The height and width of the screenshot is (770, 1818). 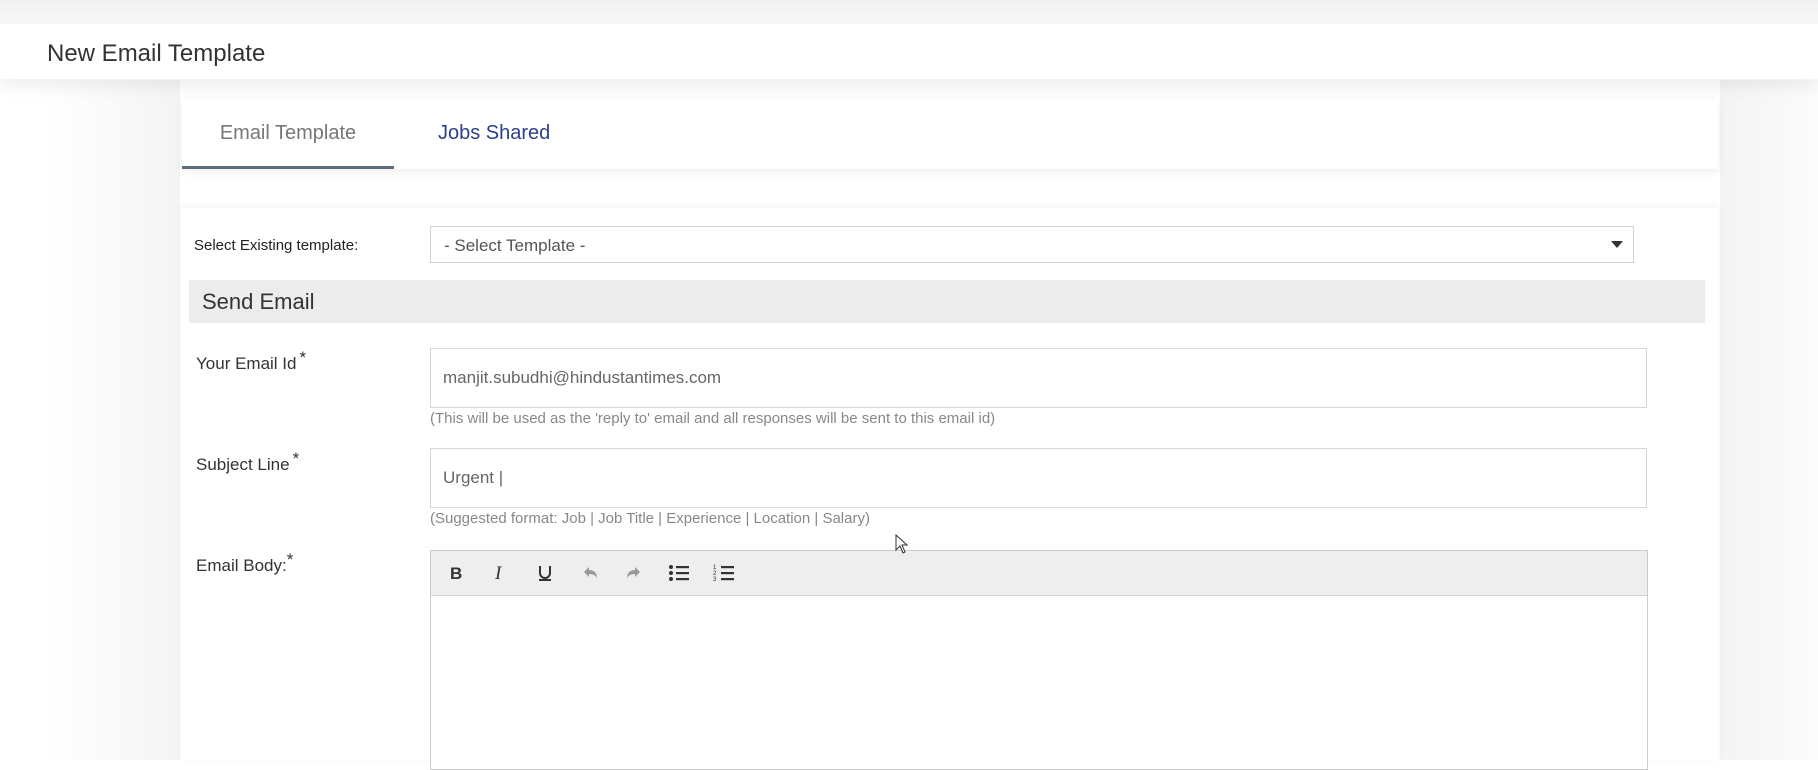 What do you see at coordinates (715, 580) in the screenshot?
I see `svg-text: 3` at bounding box center [715, 580].